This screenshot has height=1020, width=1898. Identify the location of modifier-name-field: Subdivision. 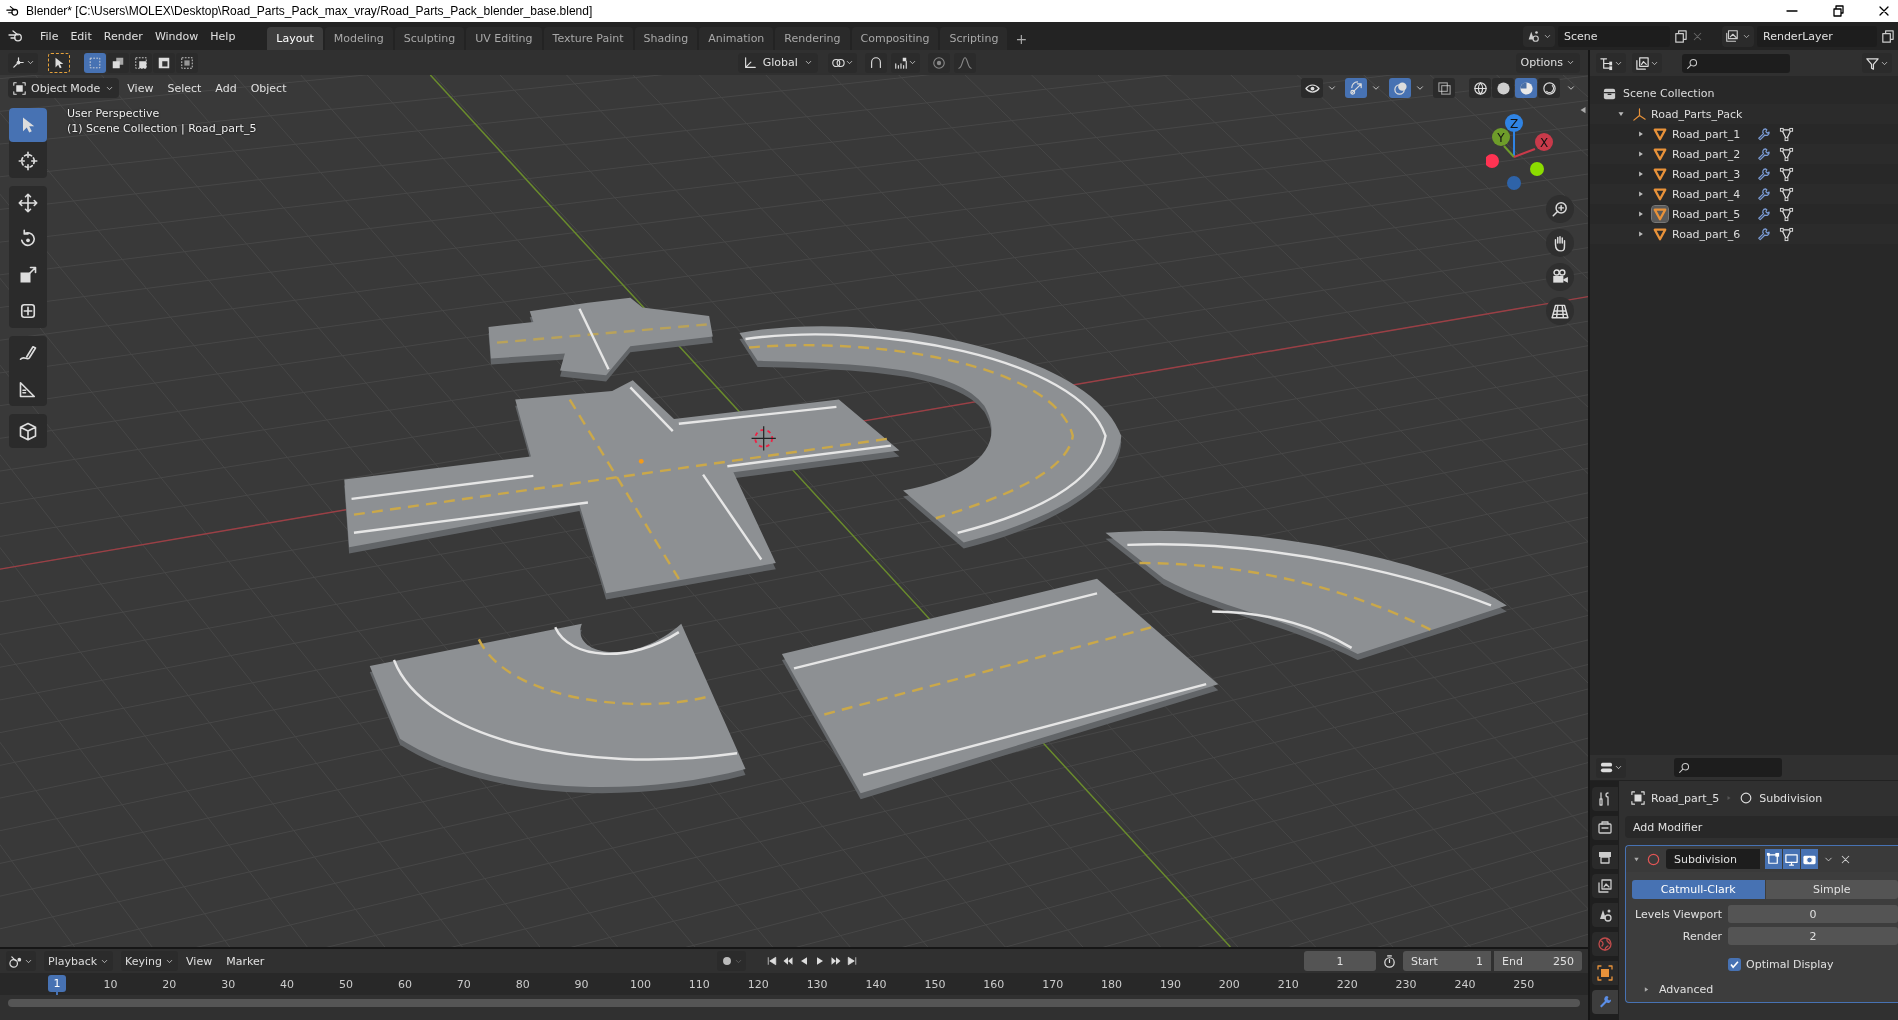
(1713, 859).